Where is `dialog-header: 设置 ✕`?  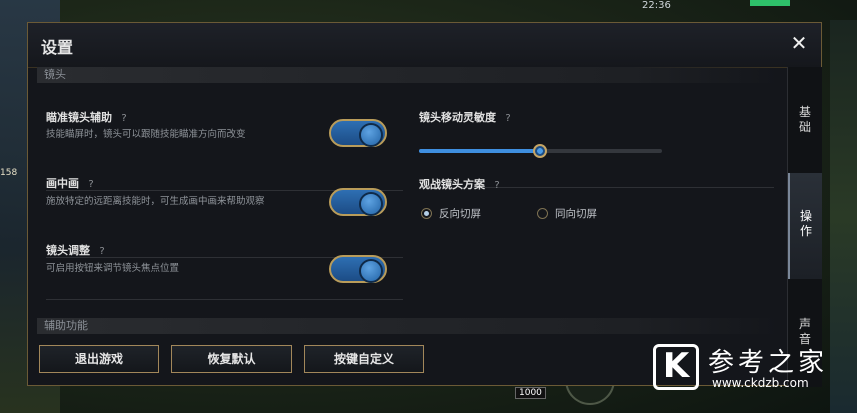 dialog-header: 设置 ✕ is located at coordinates (424, 45).